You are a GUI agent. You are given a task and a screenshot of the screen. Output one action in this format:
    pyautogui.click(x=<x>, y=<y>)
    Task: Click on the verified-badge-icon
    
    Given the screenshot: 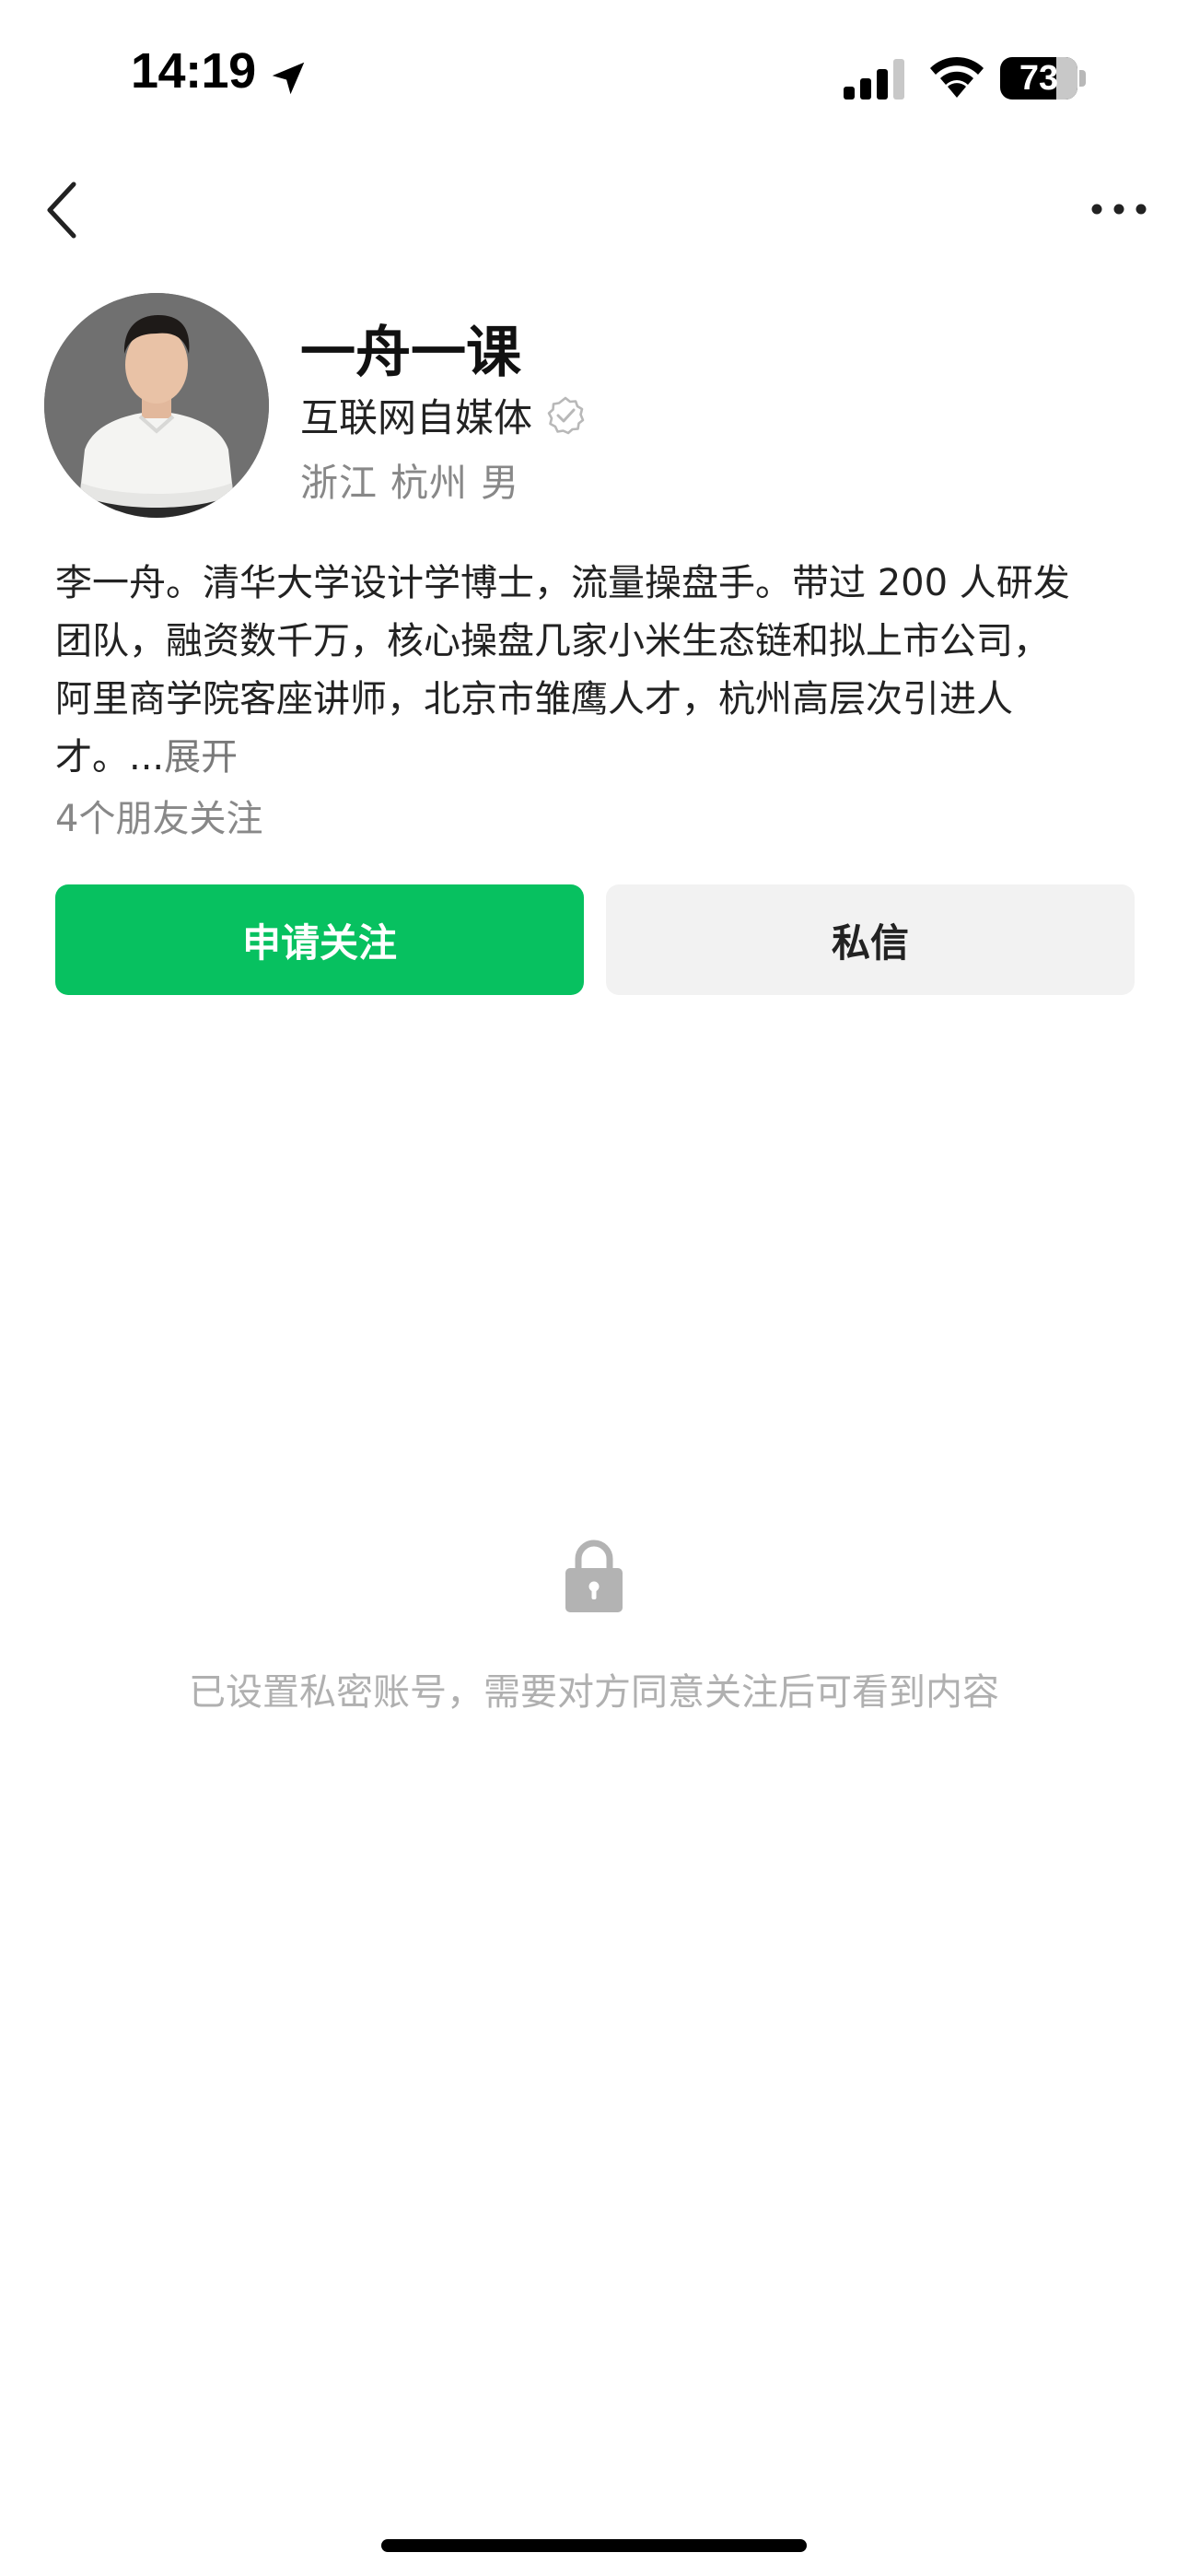 What is the action you would take?
    pyautogui.click(x=565, y=415)
    